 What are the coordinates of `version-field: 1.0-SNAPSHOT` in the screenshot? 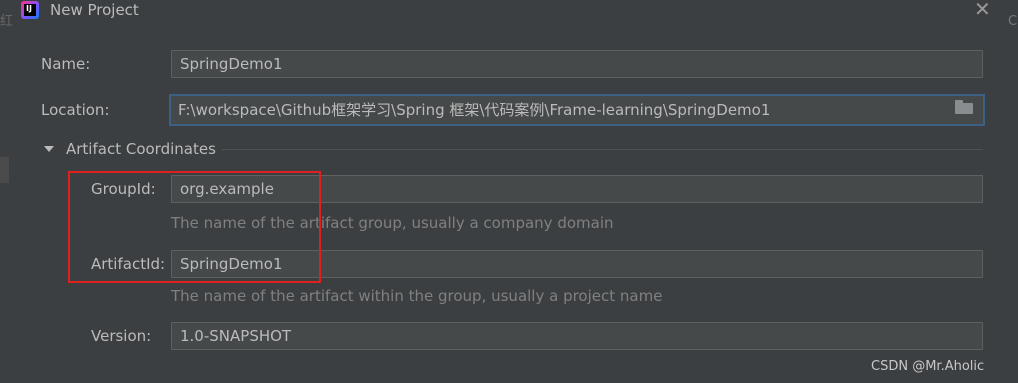 It's located at (577, 336).